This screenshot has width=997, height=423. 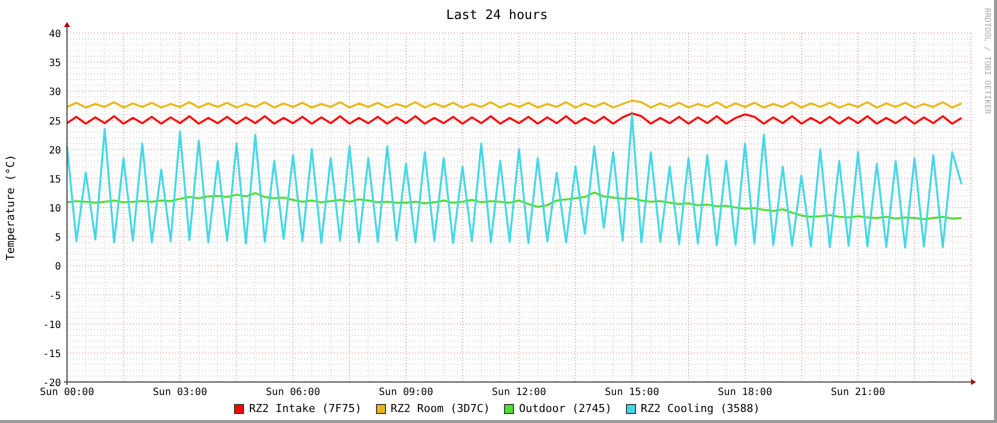 I want to click on legend-label: RZ2 Intake (7F75), so click(x=305, y=408).